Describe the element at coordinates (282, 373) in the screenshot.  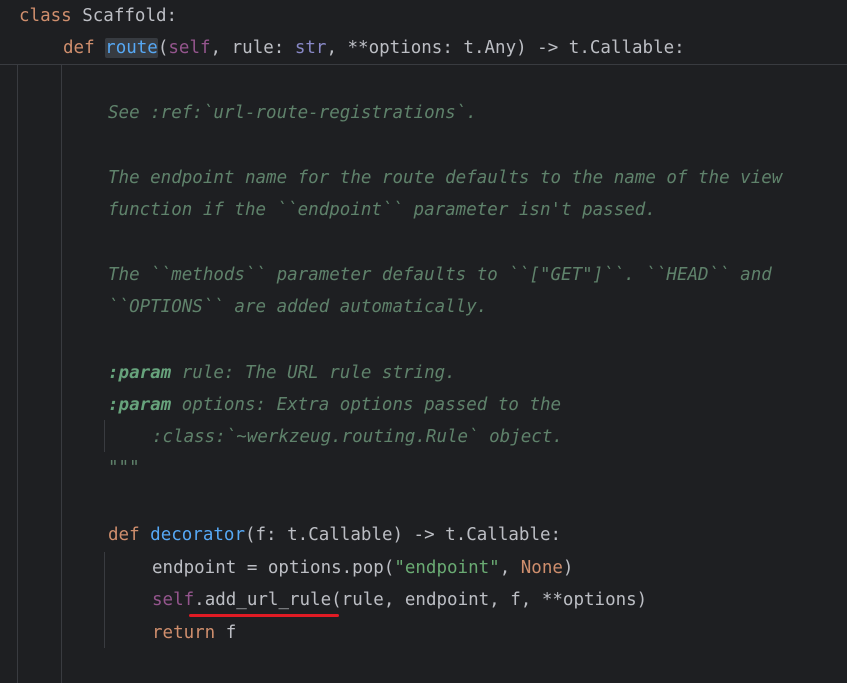
I see `docstring-param-line: :param rule: The URL rule string.` at that location.